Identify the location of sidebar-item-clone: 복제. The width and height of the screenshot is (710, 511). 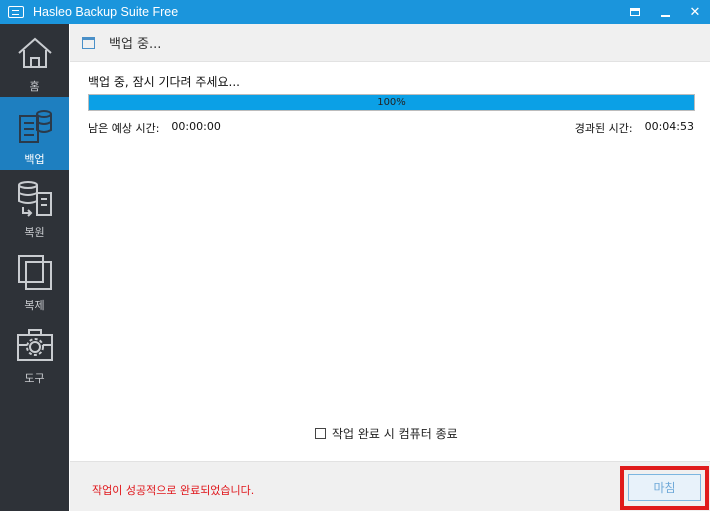
(34, 279).